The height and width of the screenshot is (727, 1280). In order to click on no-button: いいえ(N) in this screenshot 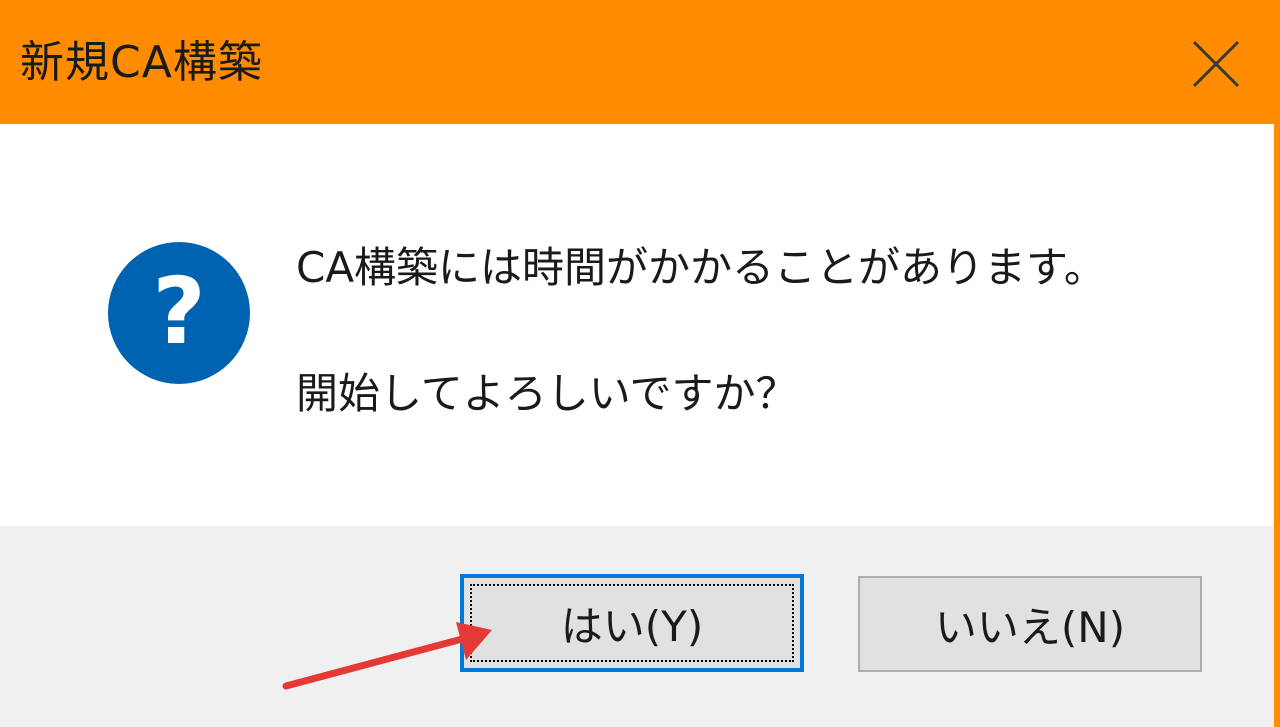, I will do `click(1030, 624)`.